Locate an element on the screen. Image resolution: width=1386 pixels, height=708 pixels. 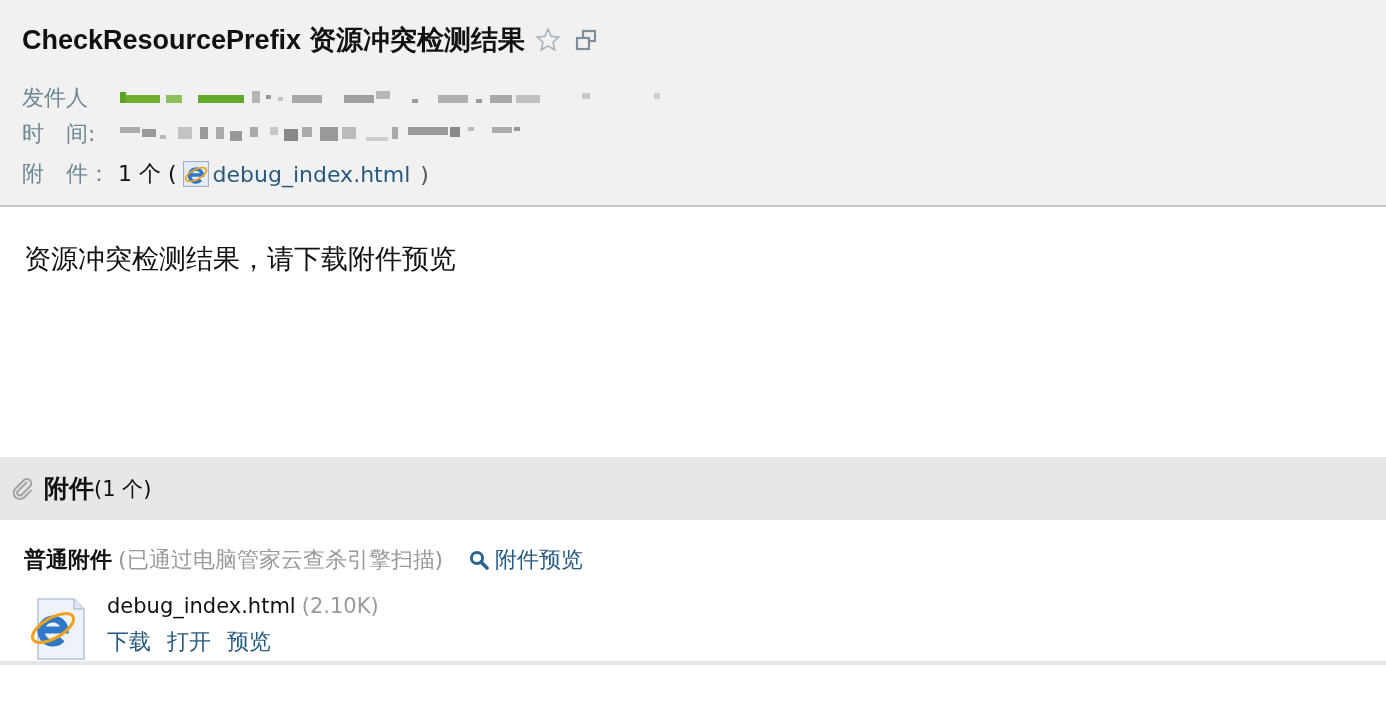
star-icon is located at coordinates (547, 40).